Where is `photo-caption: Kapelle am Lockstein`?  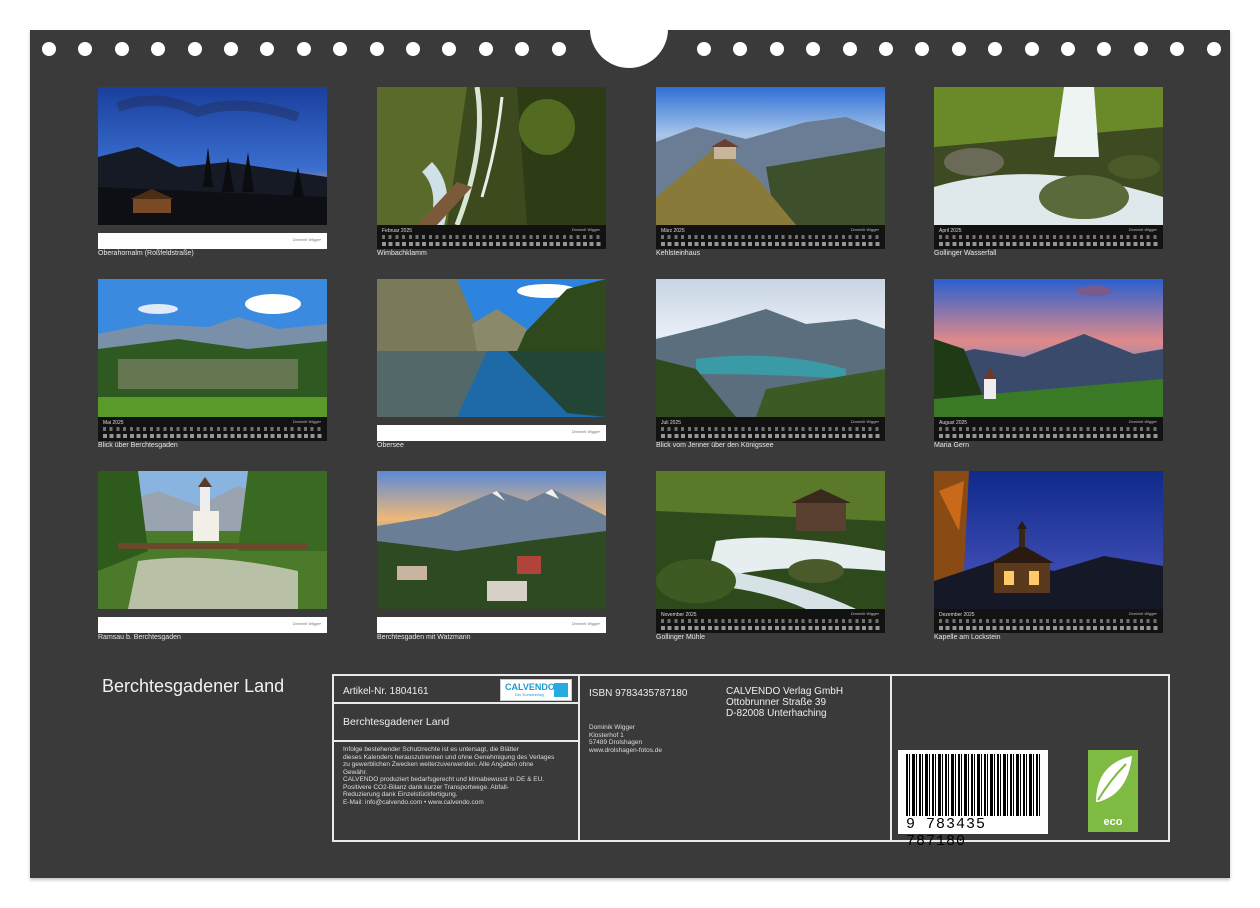
photo-caption: Kapelle am Lockstein is located at coordinates (967, 637).